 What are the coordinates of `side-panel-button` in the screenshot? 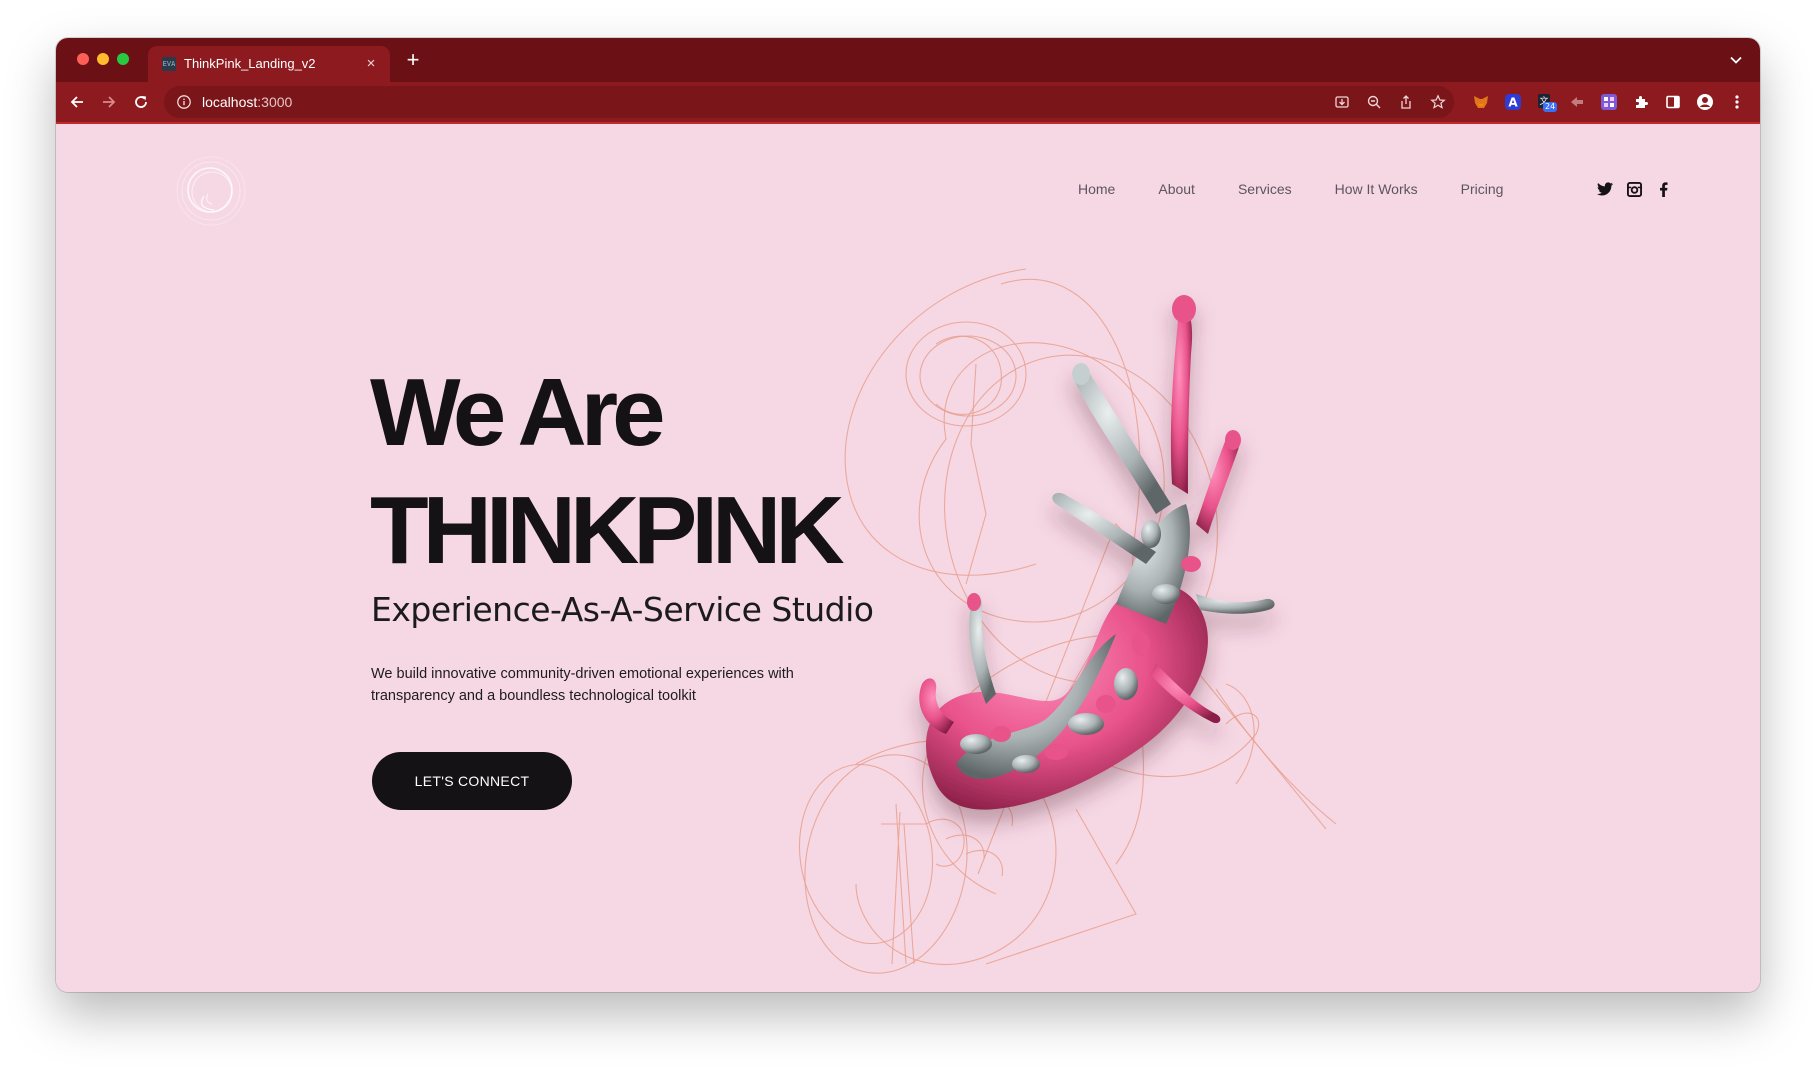 It's located at (1673, 102).